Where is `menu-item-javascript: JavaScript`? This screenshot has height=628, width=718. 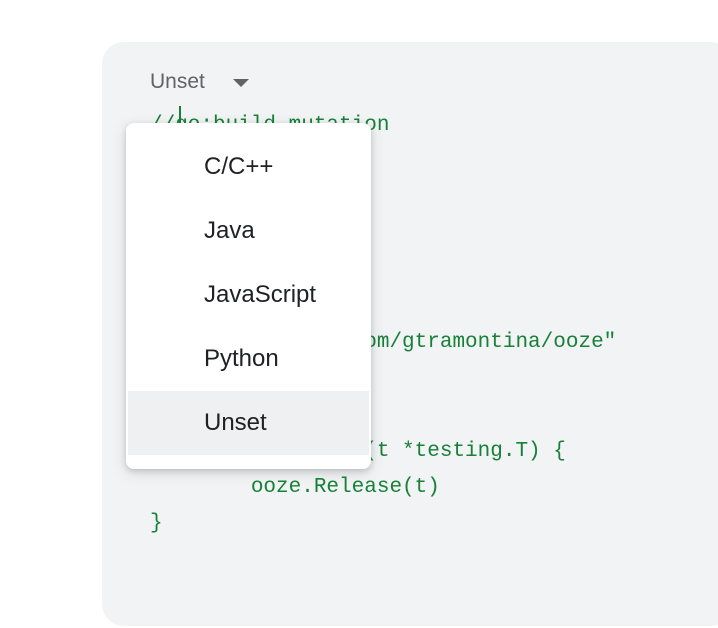
menu-item-javascript: JavaScript is located at coordinates (248, 295).